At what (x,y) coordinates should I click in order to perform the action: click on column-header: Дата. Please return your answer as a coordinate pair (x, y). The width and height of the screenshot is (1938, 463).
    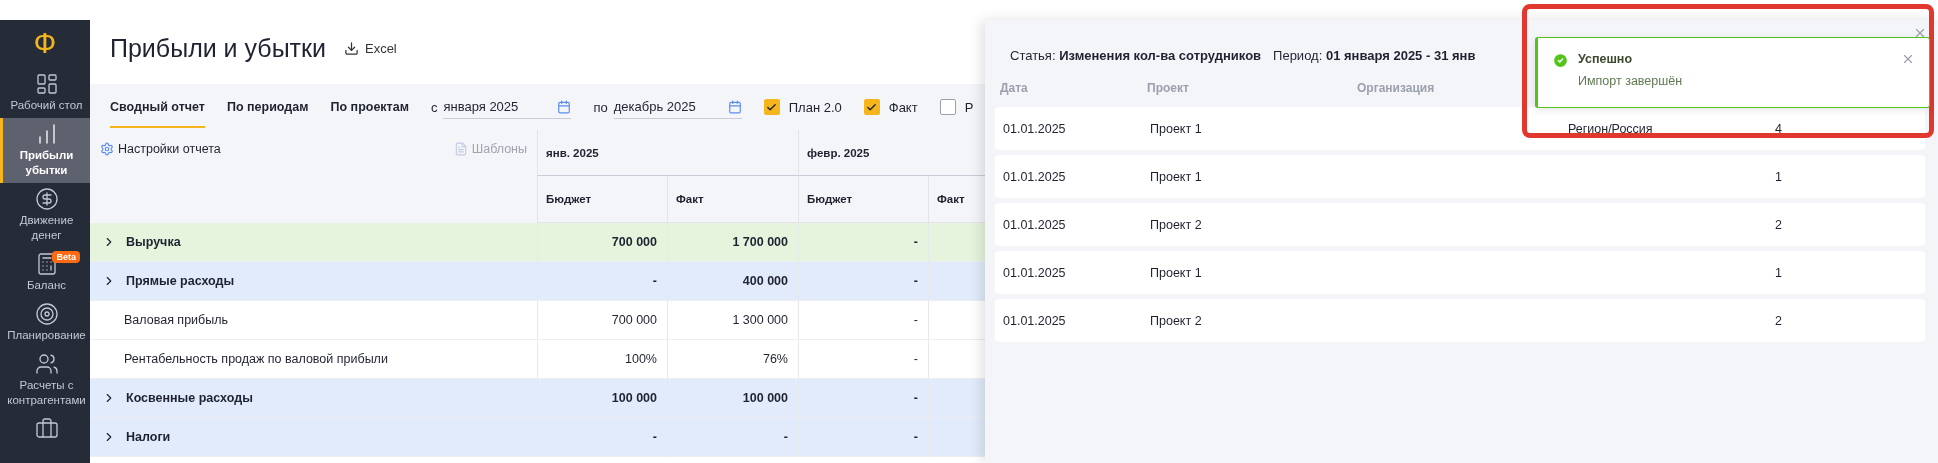
    Looking at the image, I should click on (1014, 88).